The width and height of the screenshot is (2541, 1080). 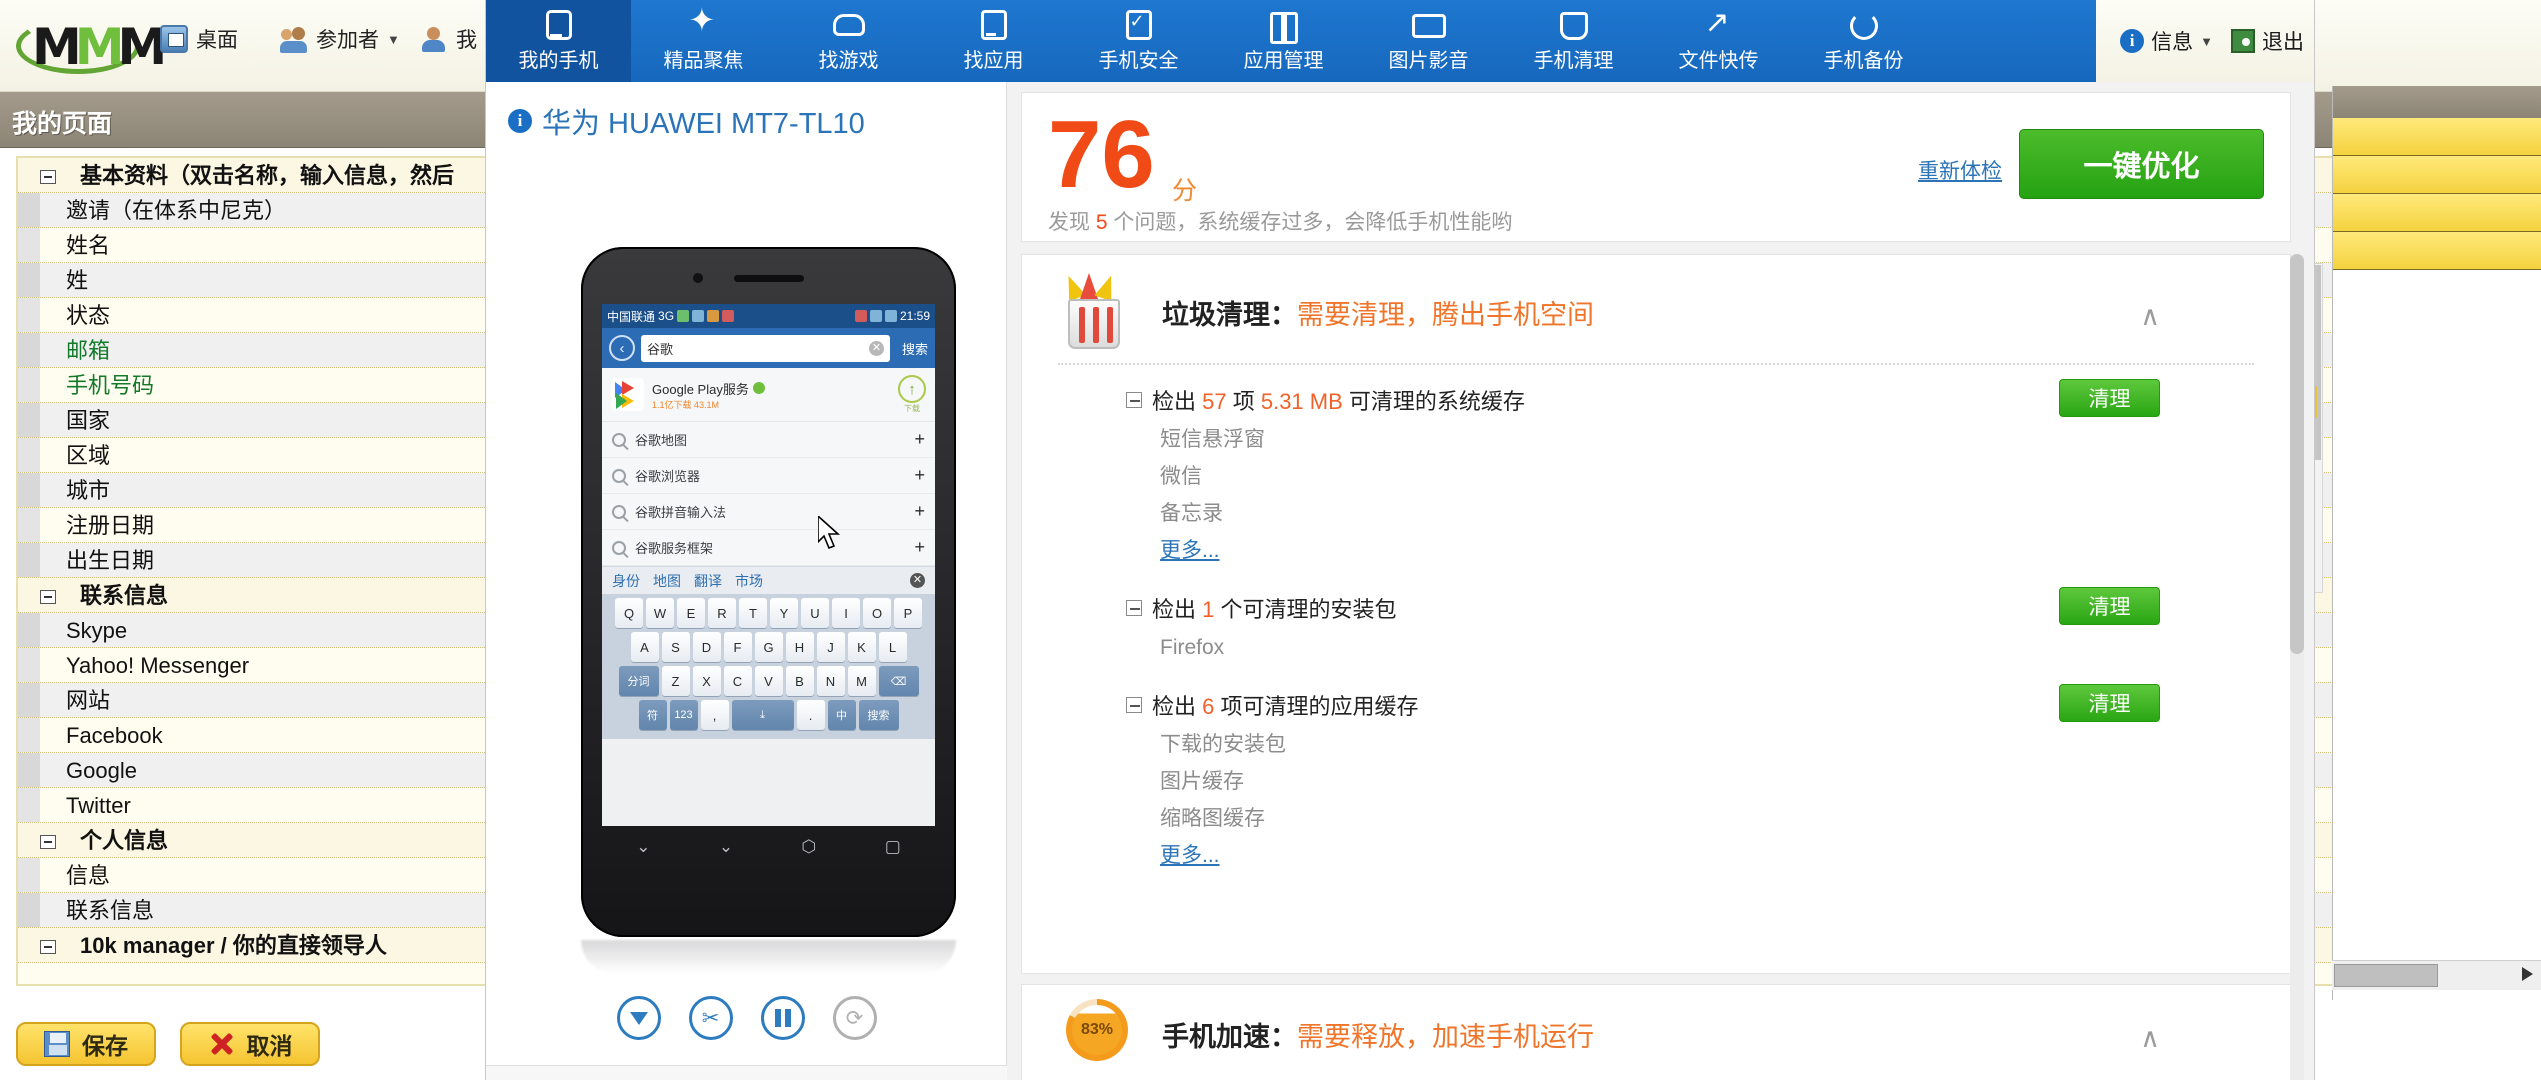 I want to click on tab-phone: 我的手机, so click(x=558, y=41).